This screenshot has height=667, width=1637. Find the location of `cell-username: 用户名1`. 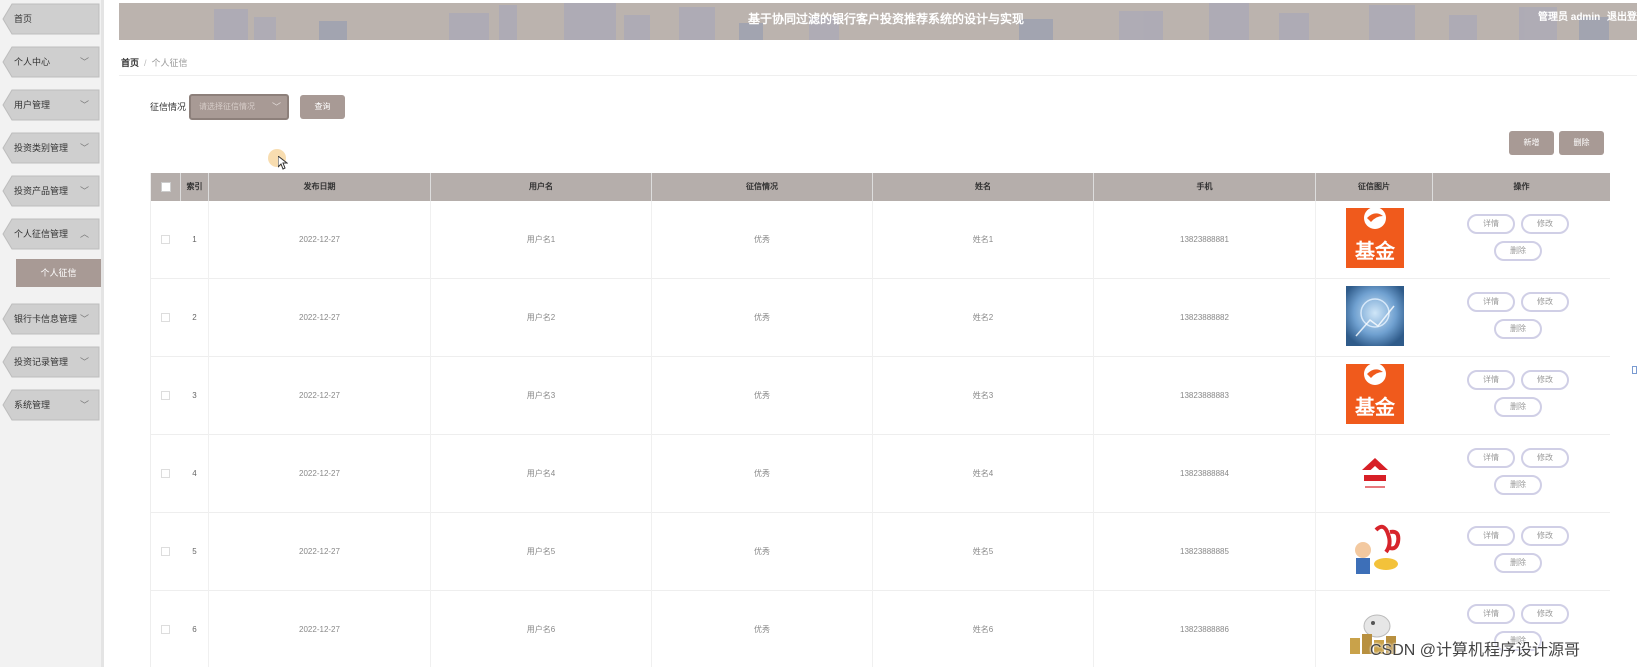

cell-username: 用户名1 is located at coordinates (541, 240).